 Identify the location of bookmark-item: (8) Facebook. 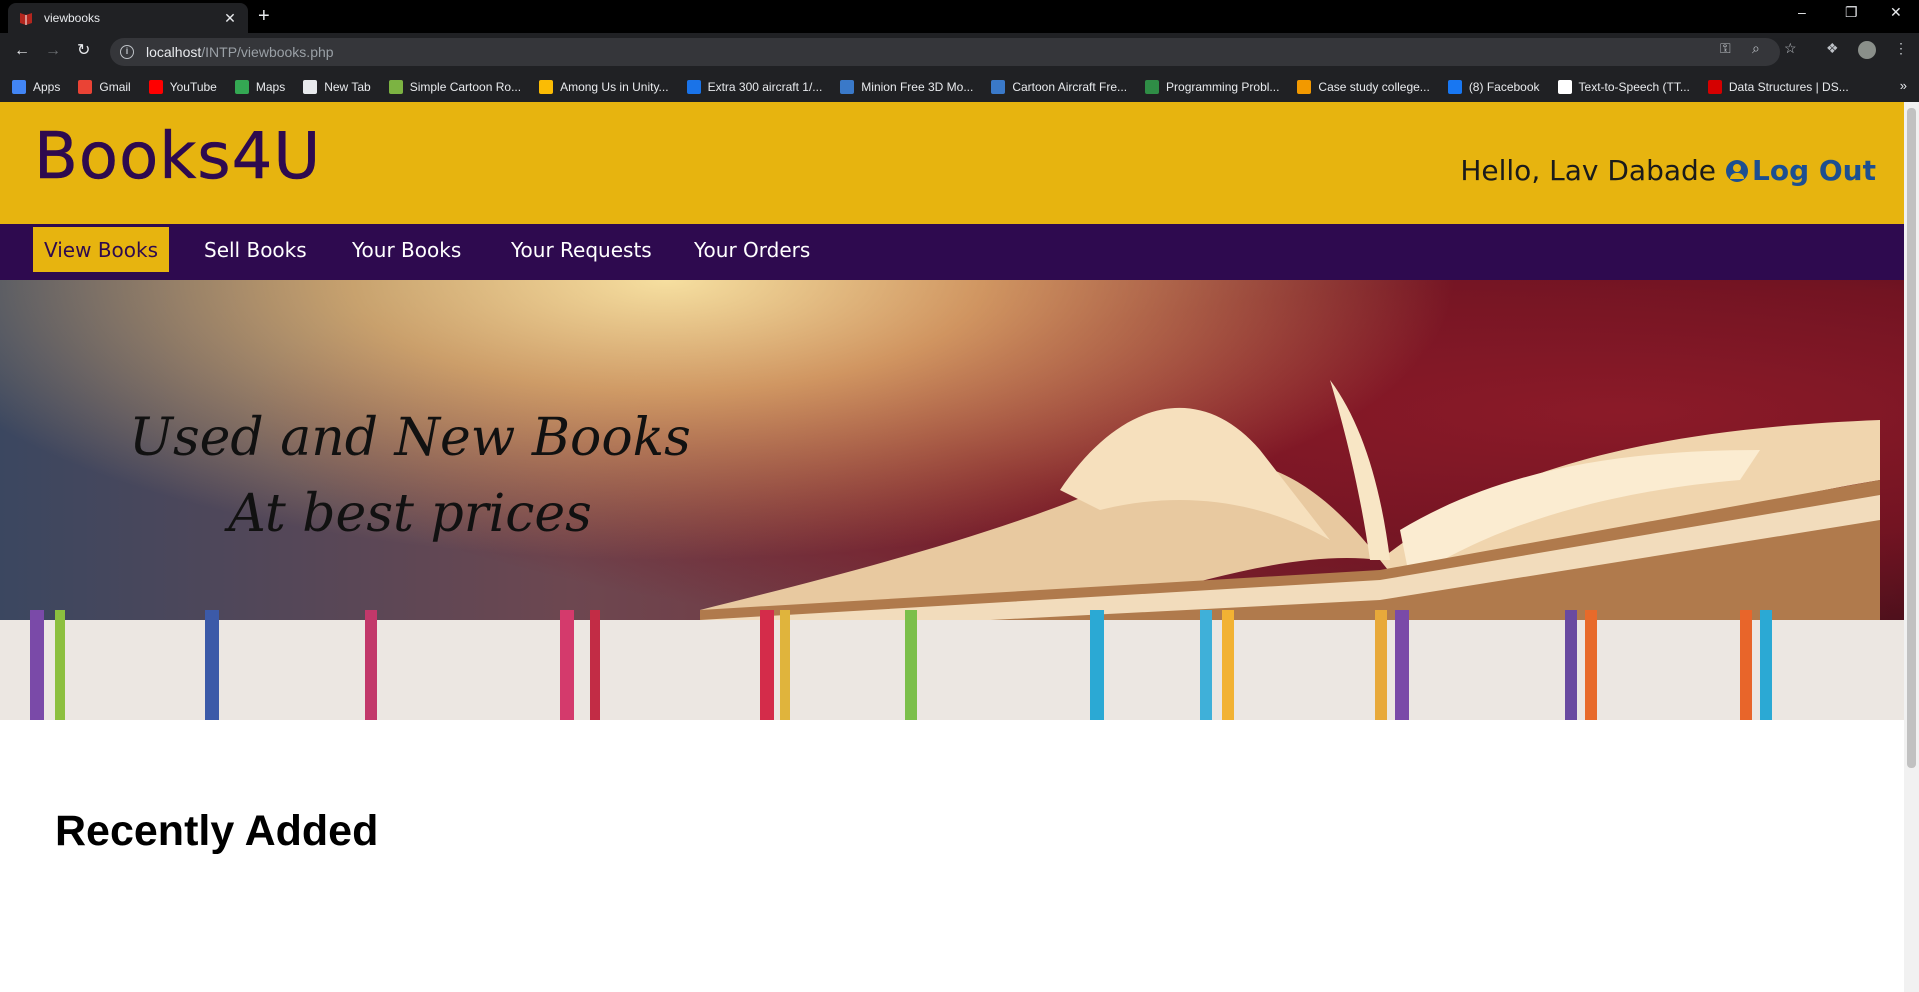
(1493, 86).